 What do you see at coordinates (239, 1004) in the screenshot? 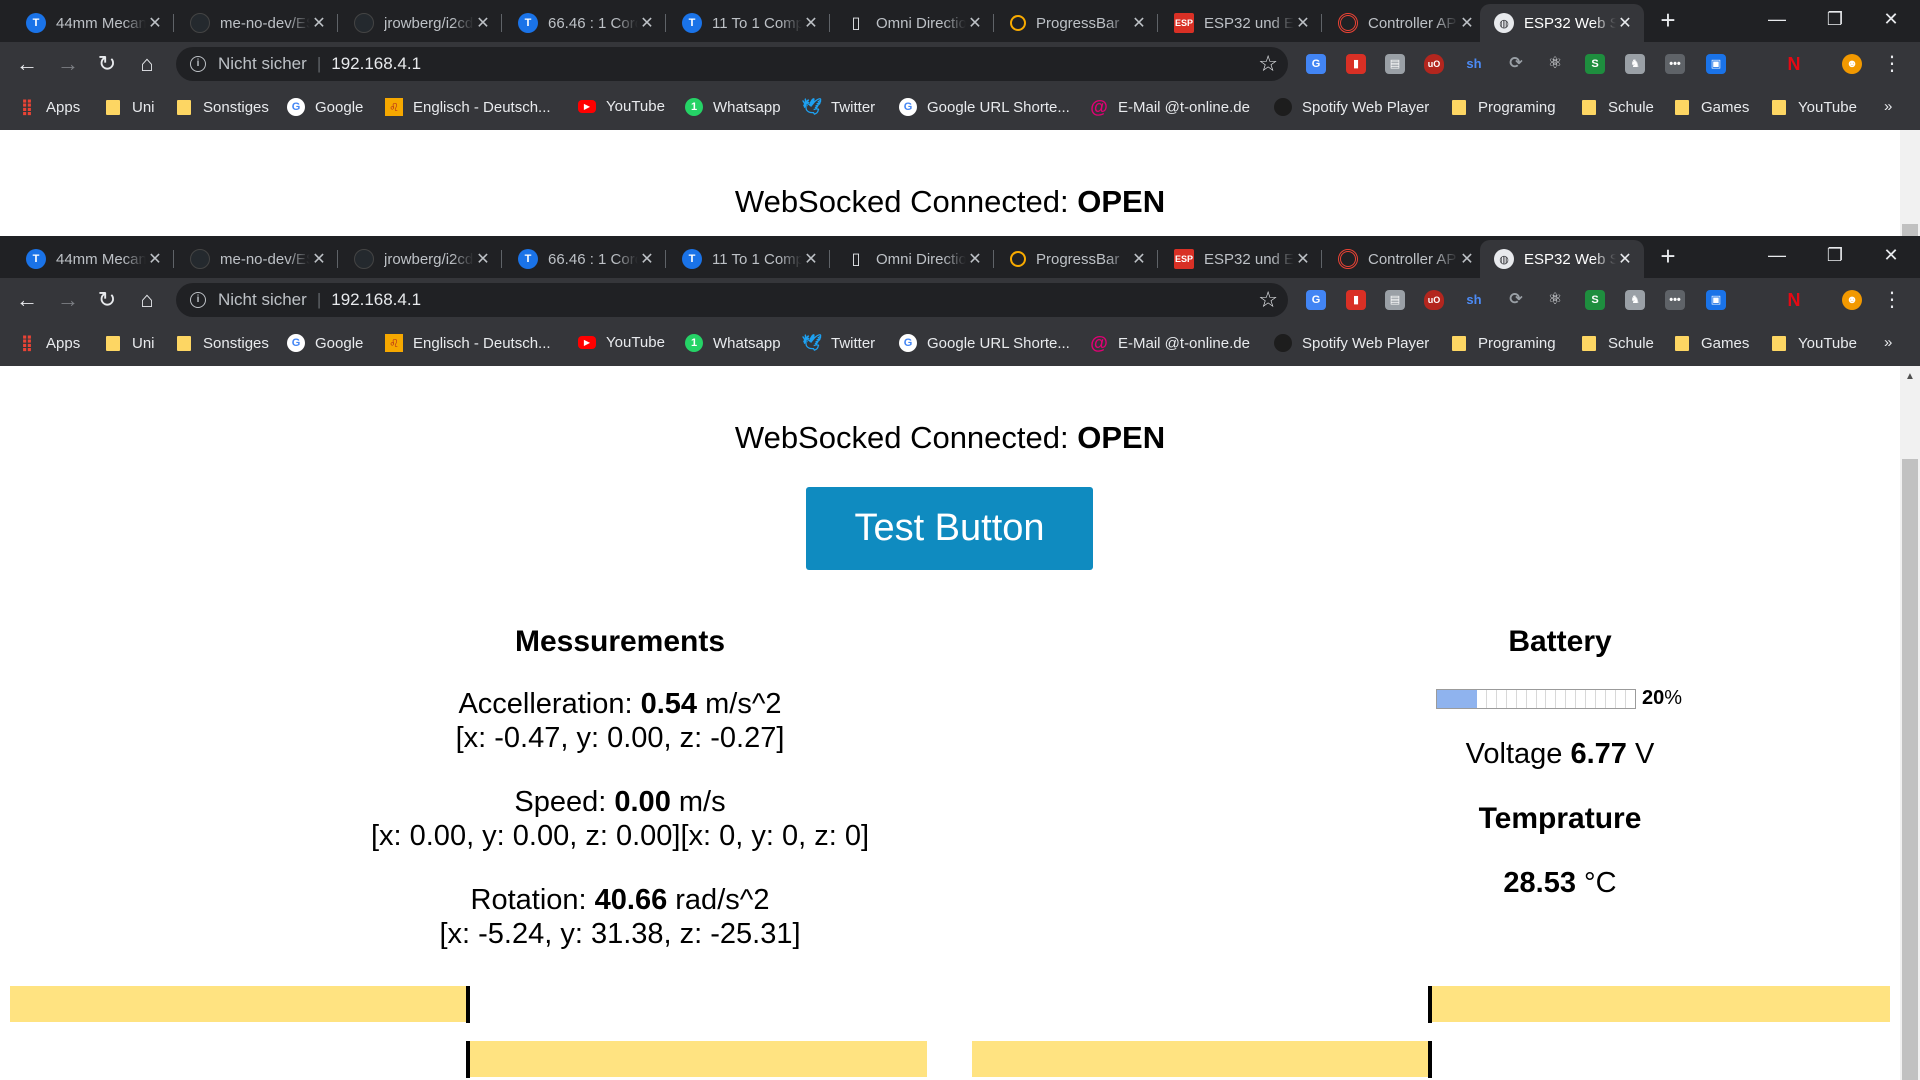
I see `left-slider-track` at bounding box center [239, 1004].